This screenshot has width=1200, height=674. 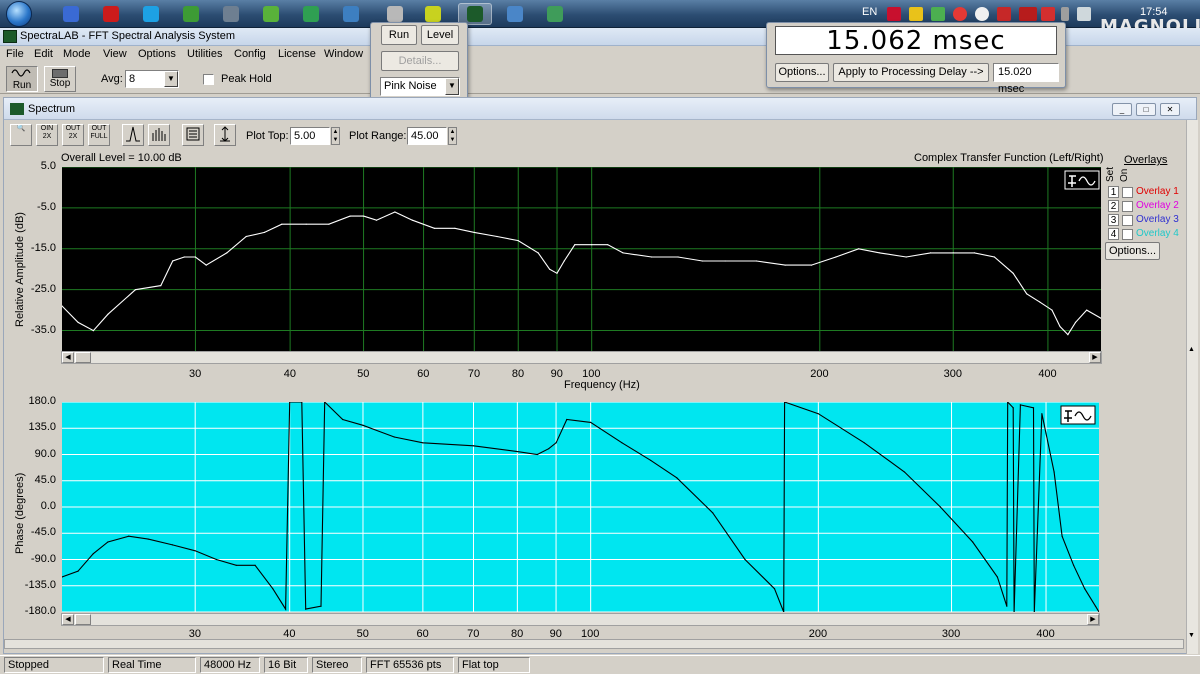 What do you see at coordinates (157, 54) in the screenshot?
I see `menu-options: Options` at bounding box center [157, 54].